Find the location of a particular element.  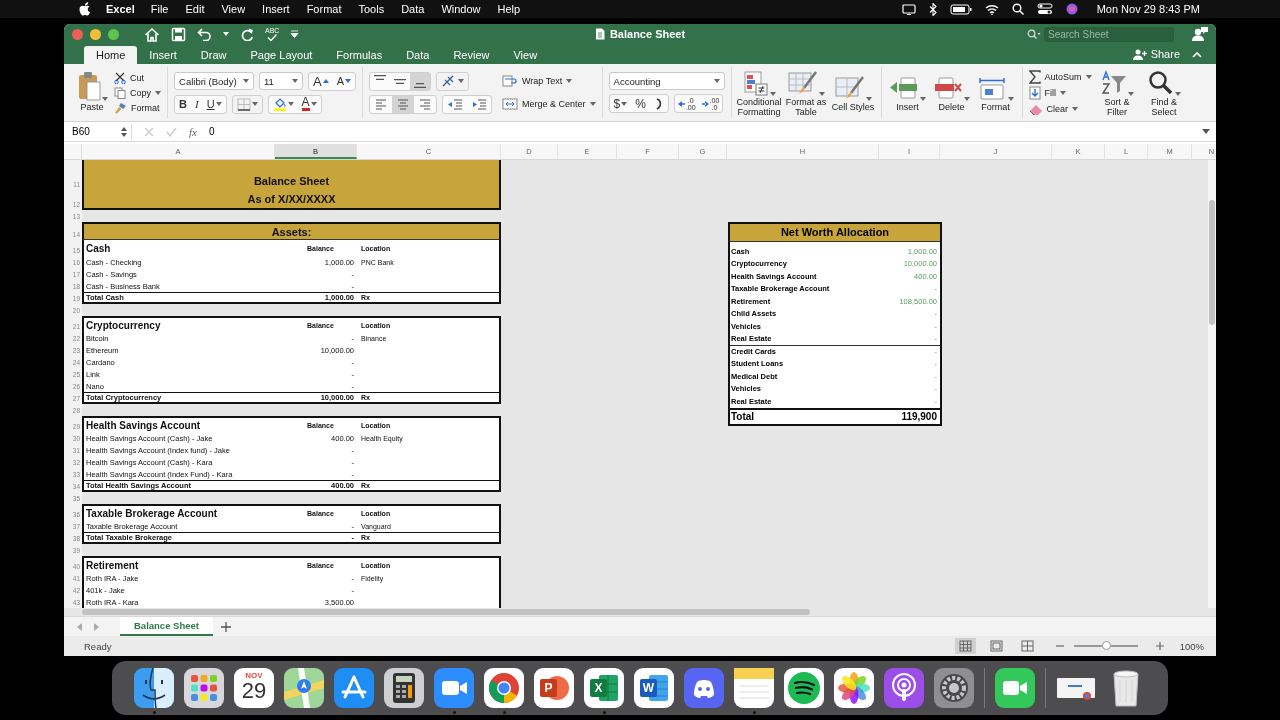

formula-field: 0 is located at coordinates (712, 131).